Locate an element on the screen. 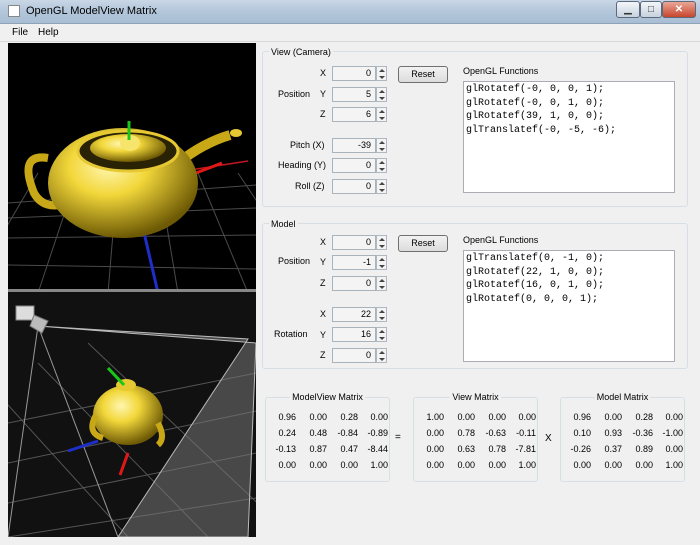 Image resolution: width=700 pixels, height=545 pixels. model-rotation-y-input: 16 is located at coordinates (354, 334).